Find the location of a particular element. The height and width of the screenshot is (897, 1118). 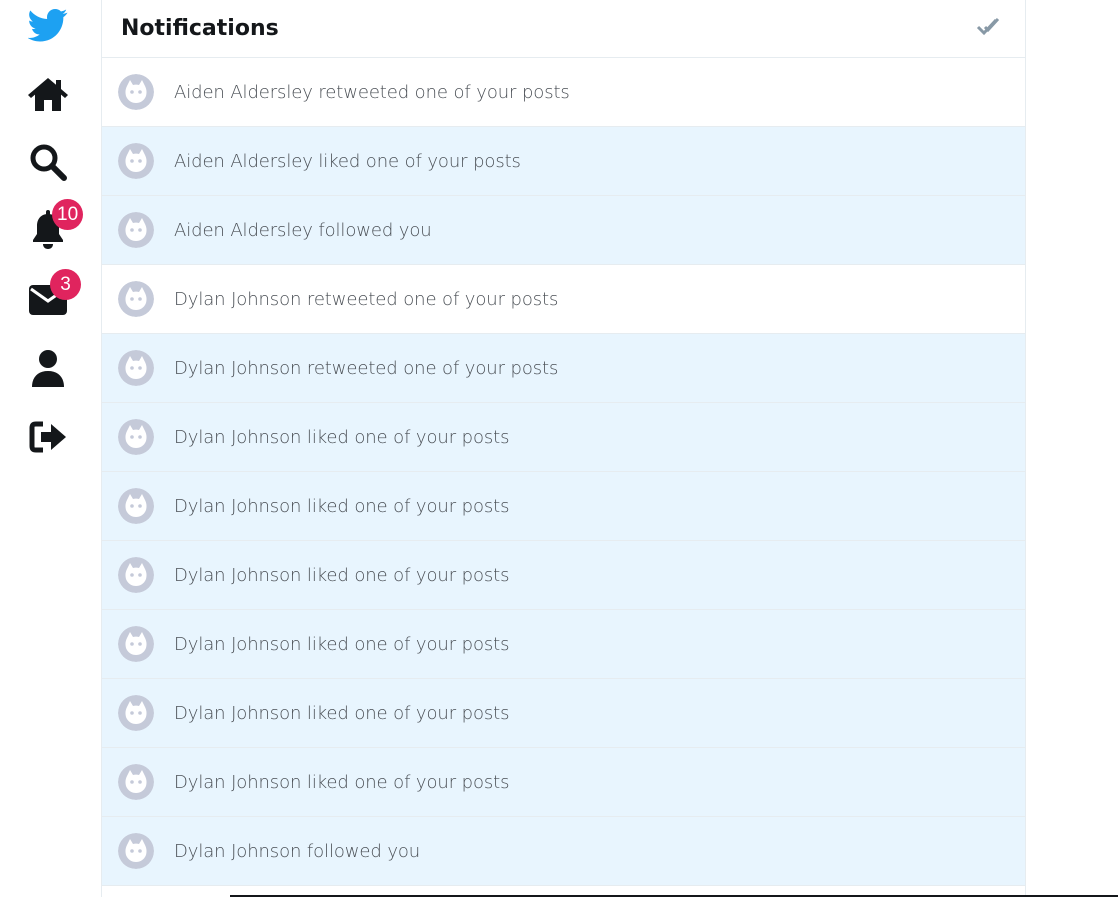

home-icon is located at coordinates (48, 94).